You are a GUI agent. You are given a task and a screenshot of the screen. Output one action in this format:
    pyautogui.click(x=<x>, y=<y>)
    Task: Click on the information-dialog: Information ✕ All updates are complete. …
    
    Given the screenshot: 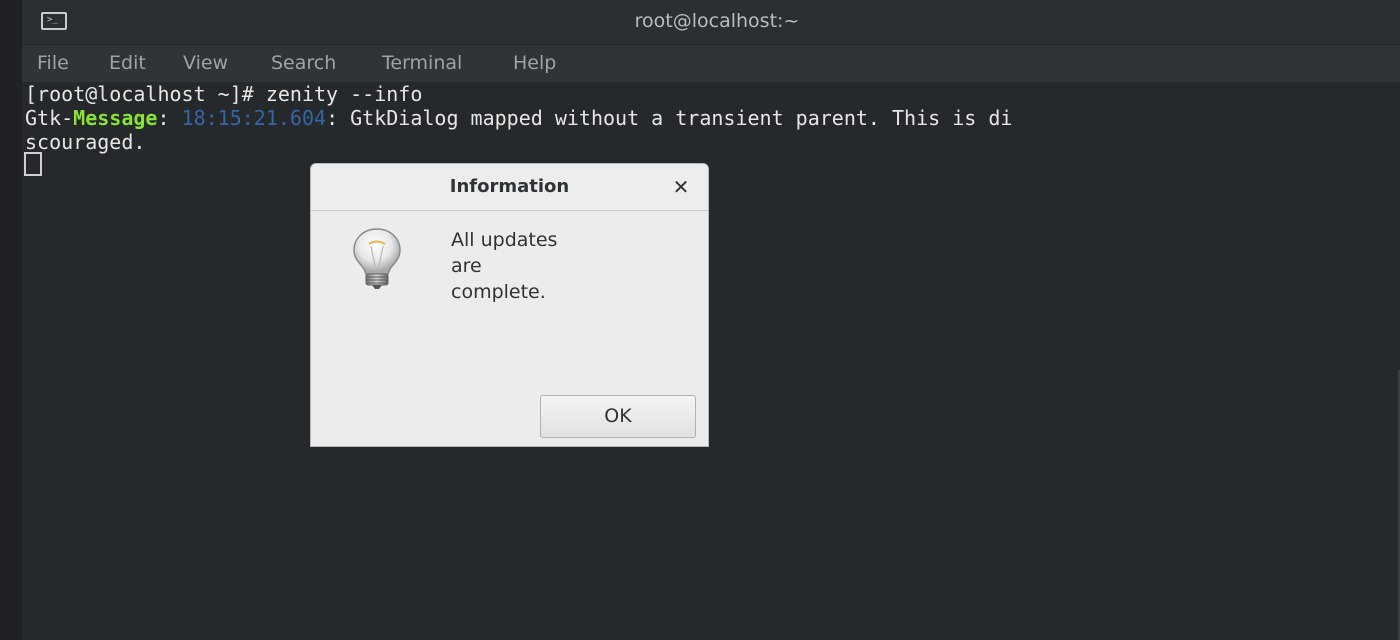 What is the action you would take?
    pyautogui.click(x=509, y=305)
    